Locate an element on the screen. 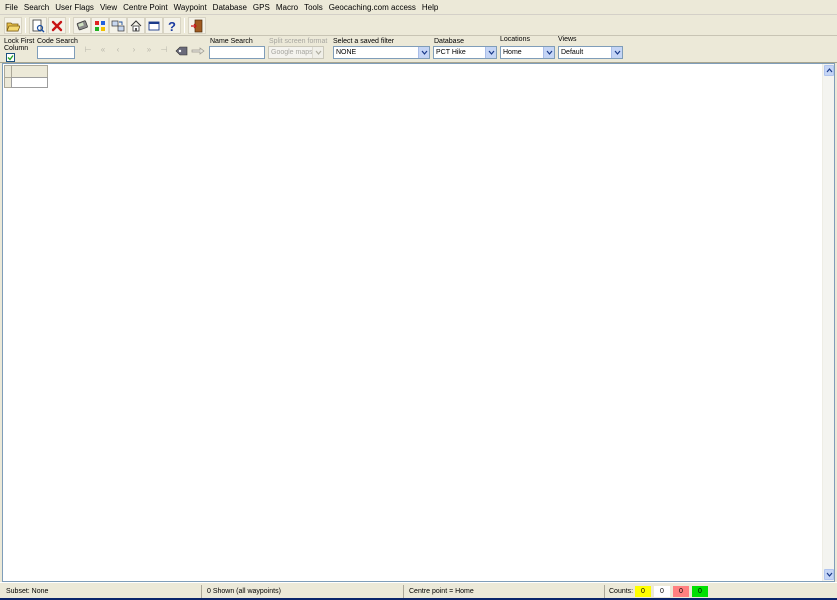  prev-page-icon: « is located at coordinates (103, 49).